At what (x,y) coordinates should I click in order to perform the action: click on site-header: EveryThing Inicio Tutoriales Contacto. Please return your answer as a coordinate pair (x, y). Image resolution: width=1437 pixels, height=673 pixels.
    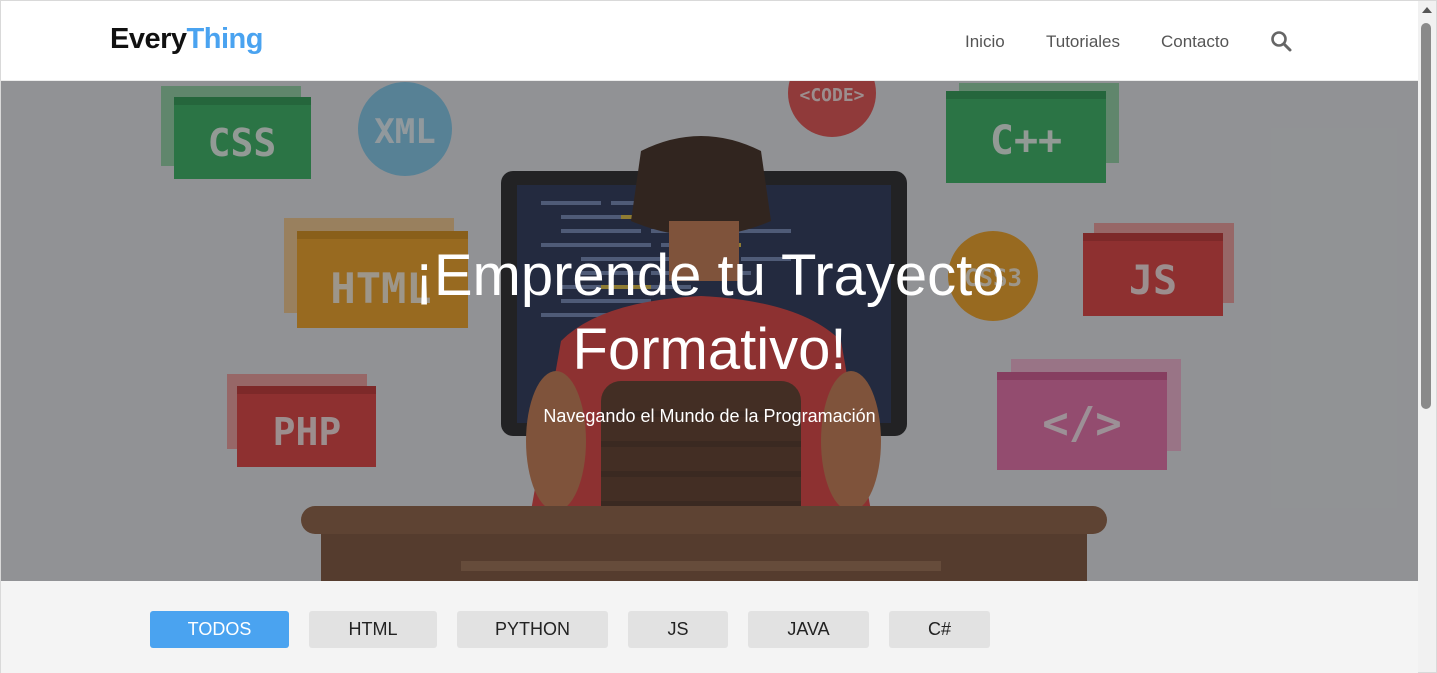
    Looking at the image, I should click on (709, 41).